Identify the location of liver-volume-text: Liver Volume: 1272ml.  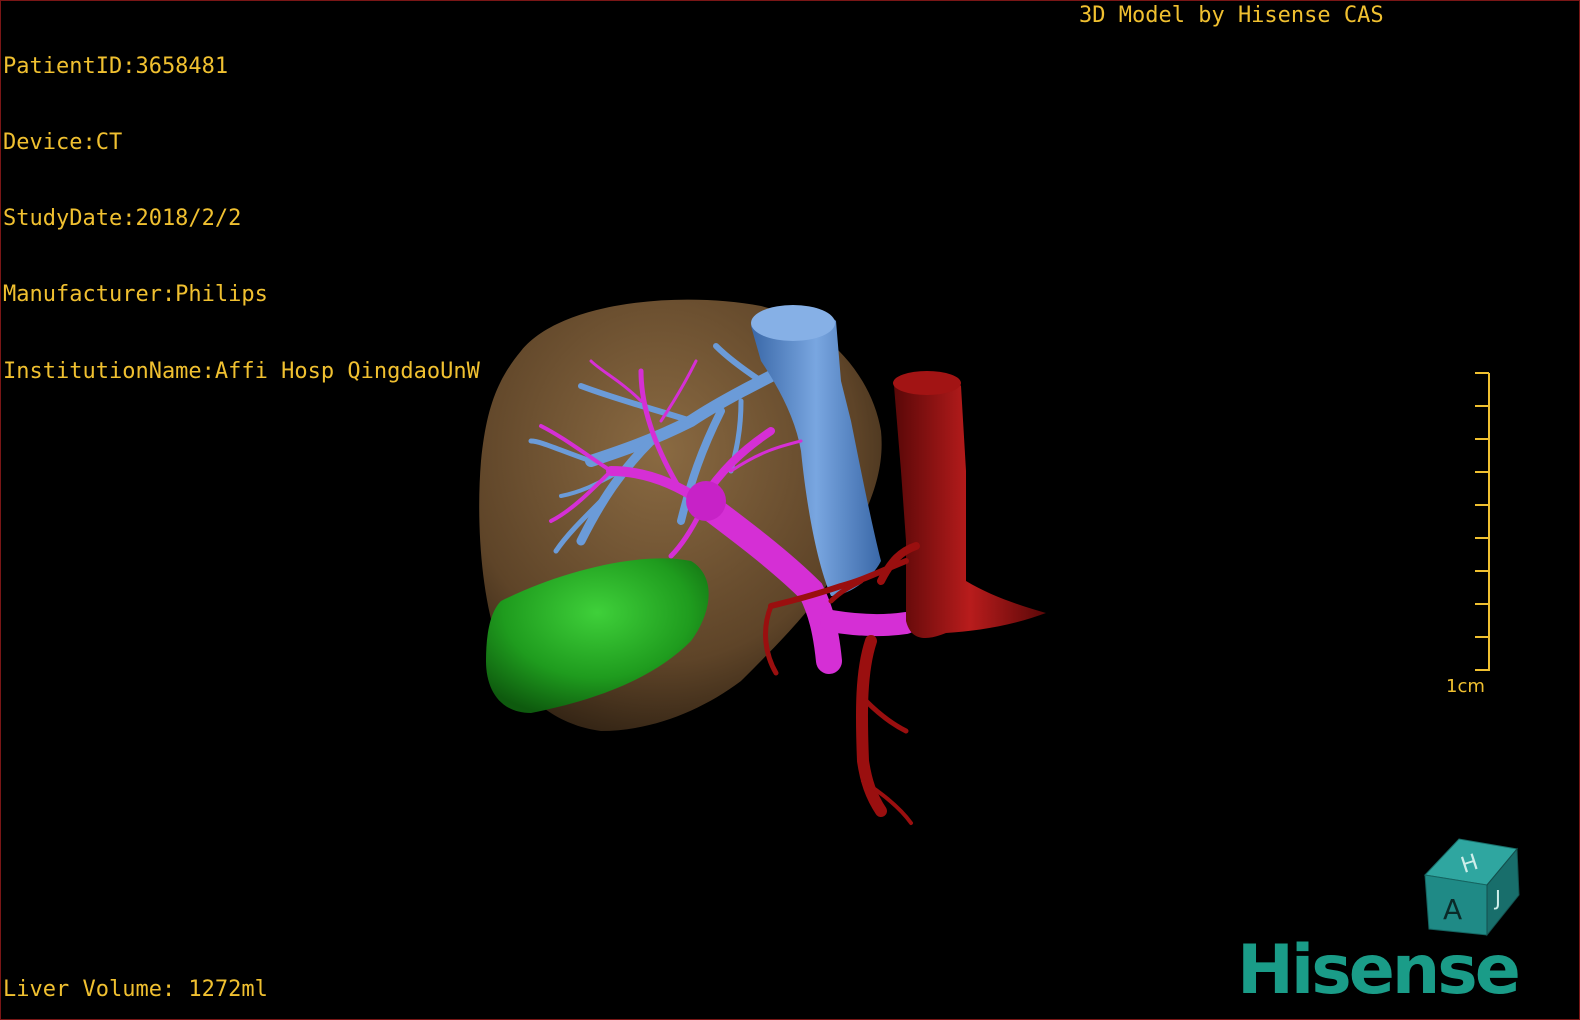
(135, 989).